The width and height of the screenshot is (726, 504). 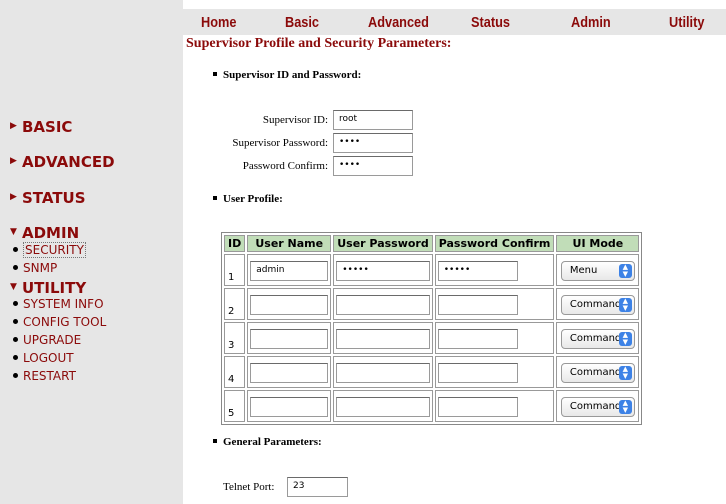 What do you see at coordinates (235, 338) in the screenshot?
I see `row-id: 3` at bounding box center [235, 338].